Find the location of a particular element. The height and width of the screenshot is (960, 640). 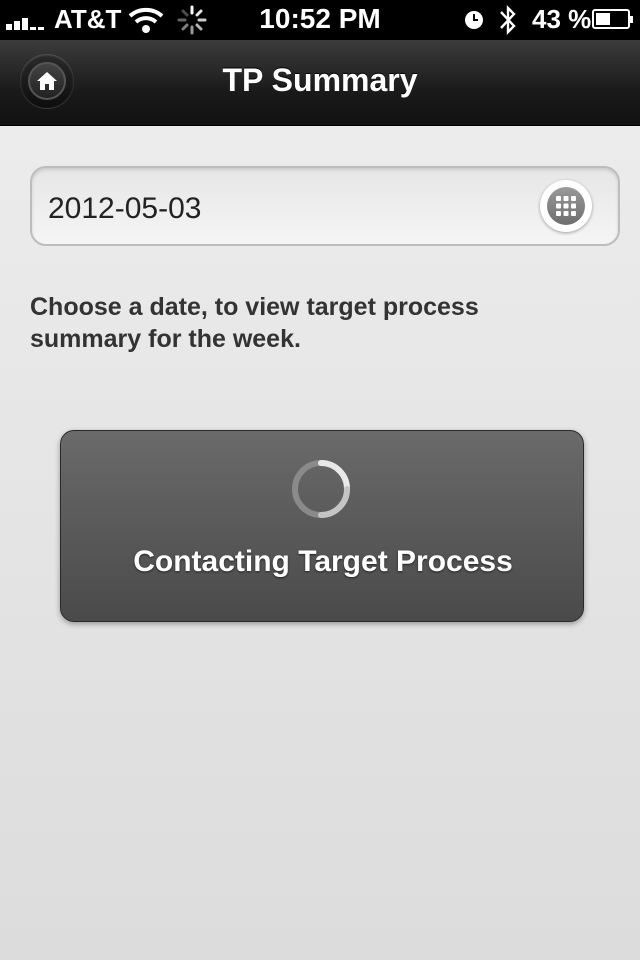

status-bar: AT&T 10:52 PM 43 % is located at coordinates (320, 20).